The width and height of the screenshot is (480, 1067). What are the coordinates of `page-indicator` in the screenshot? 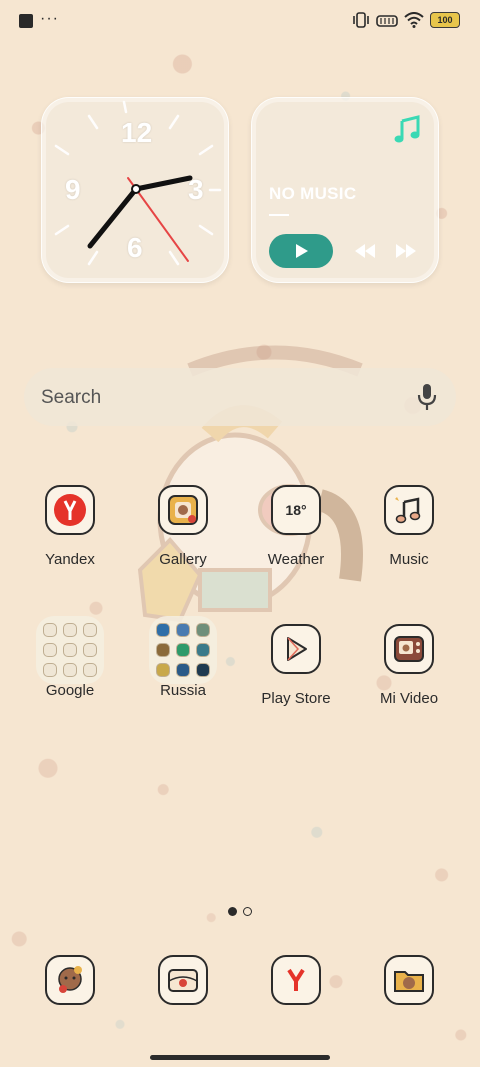 It's located at (240, 911).